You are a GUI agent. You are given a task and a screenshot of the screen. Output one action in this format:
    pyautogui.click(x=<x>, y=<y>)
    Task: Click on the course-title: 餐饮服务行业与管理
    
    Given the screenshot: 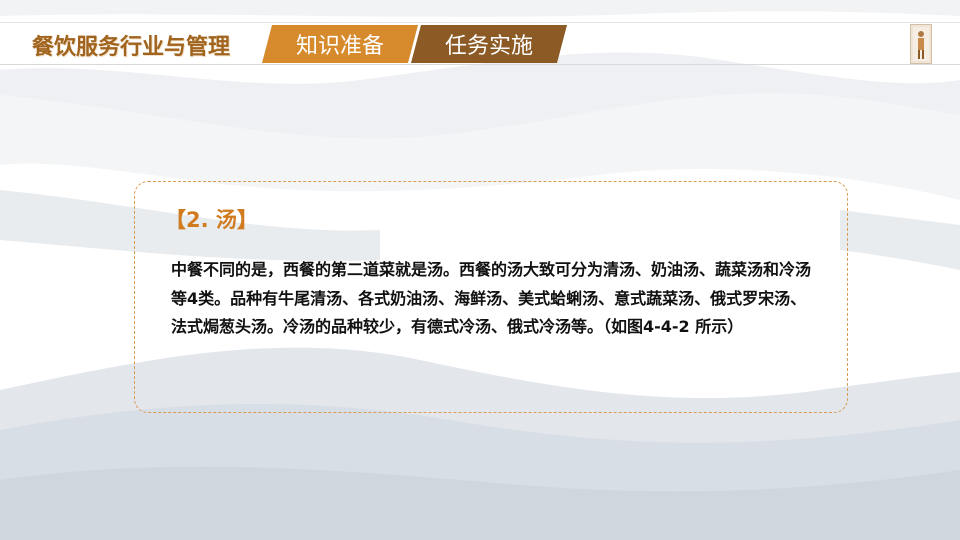 What is the action you would take?
    pyautogui.click(x=131, y=47)
    